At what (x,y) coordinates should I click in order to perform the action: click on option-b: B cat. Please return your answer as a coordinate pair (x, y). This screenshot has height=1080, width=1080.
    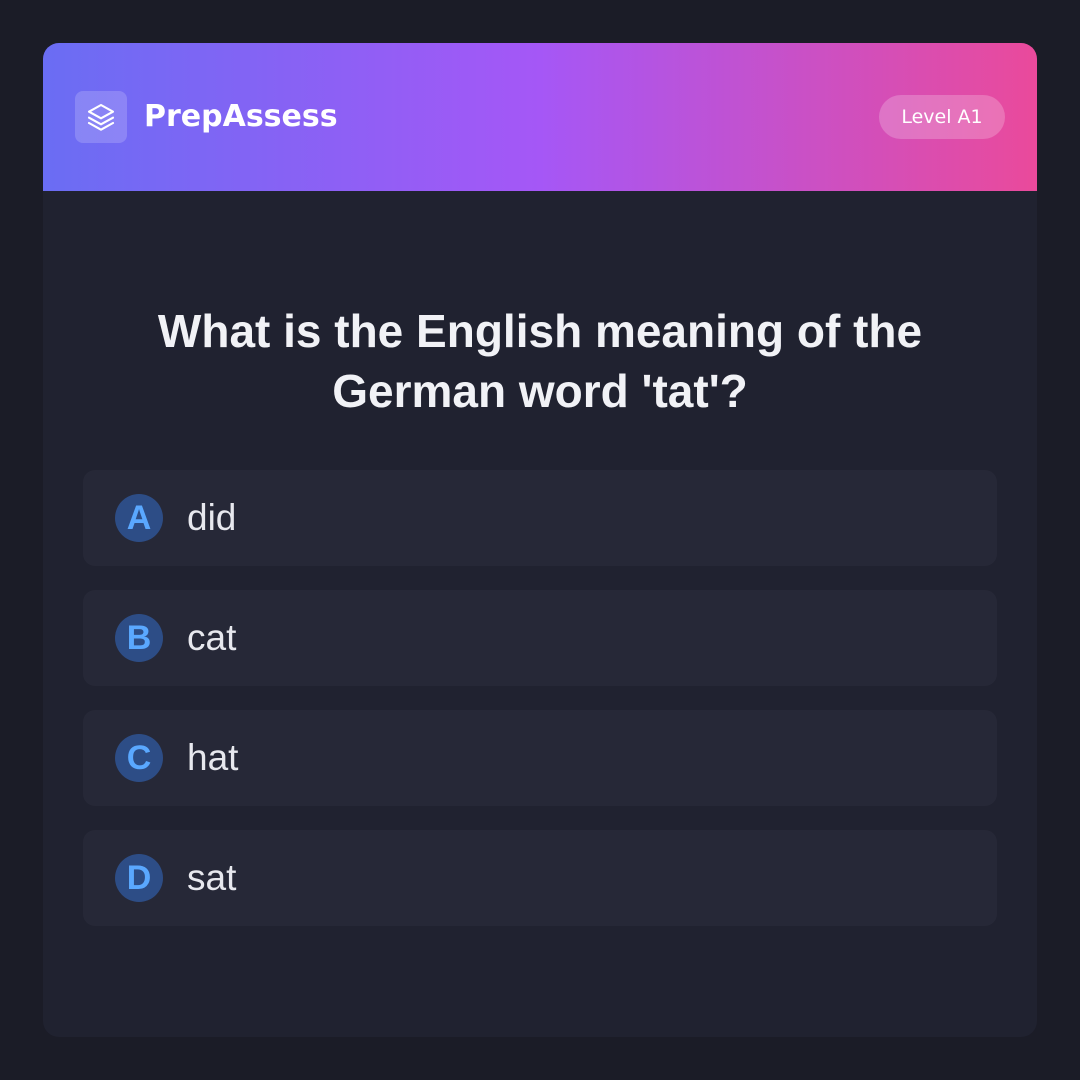
    Looking at the image, I should click on (540, 638).